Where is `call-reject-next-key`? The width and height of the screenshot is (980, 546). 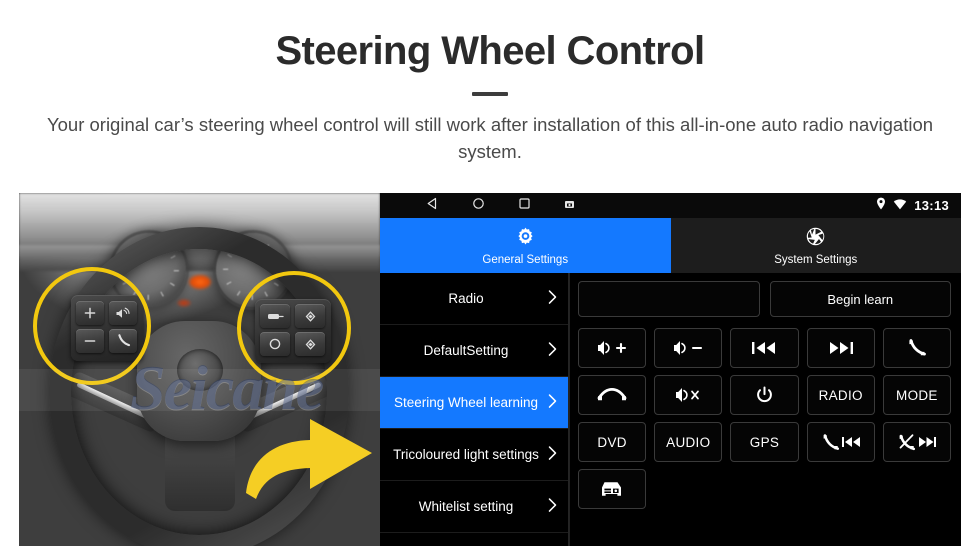
call-reject-next-key is located at coordinates (916, 442).